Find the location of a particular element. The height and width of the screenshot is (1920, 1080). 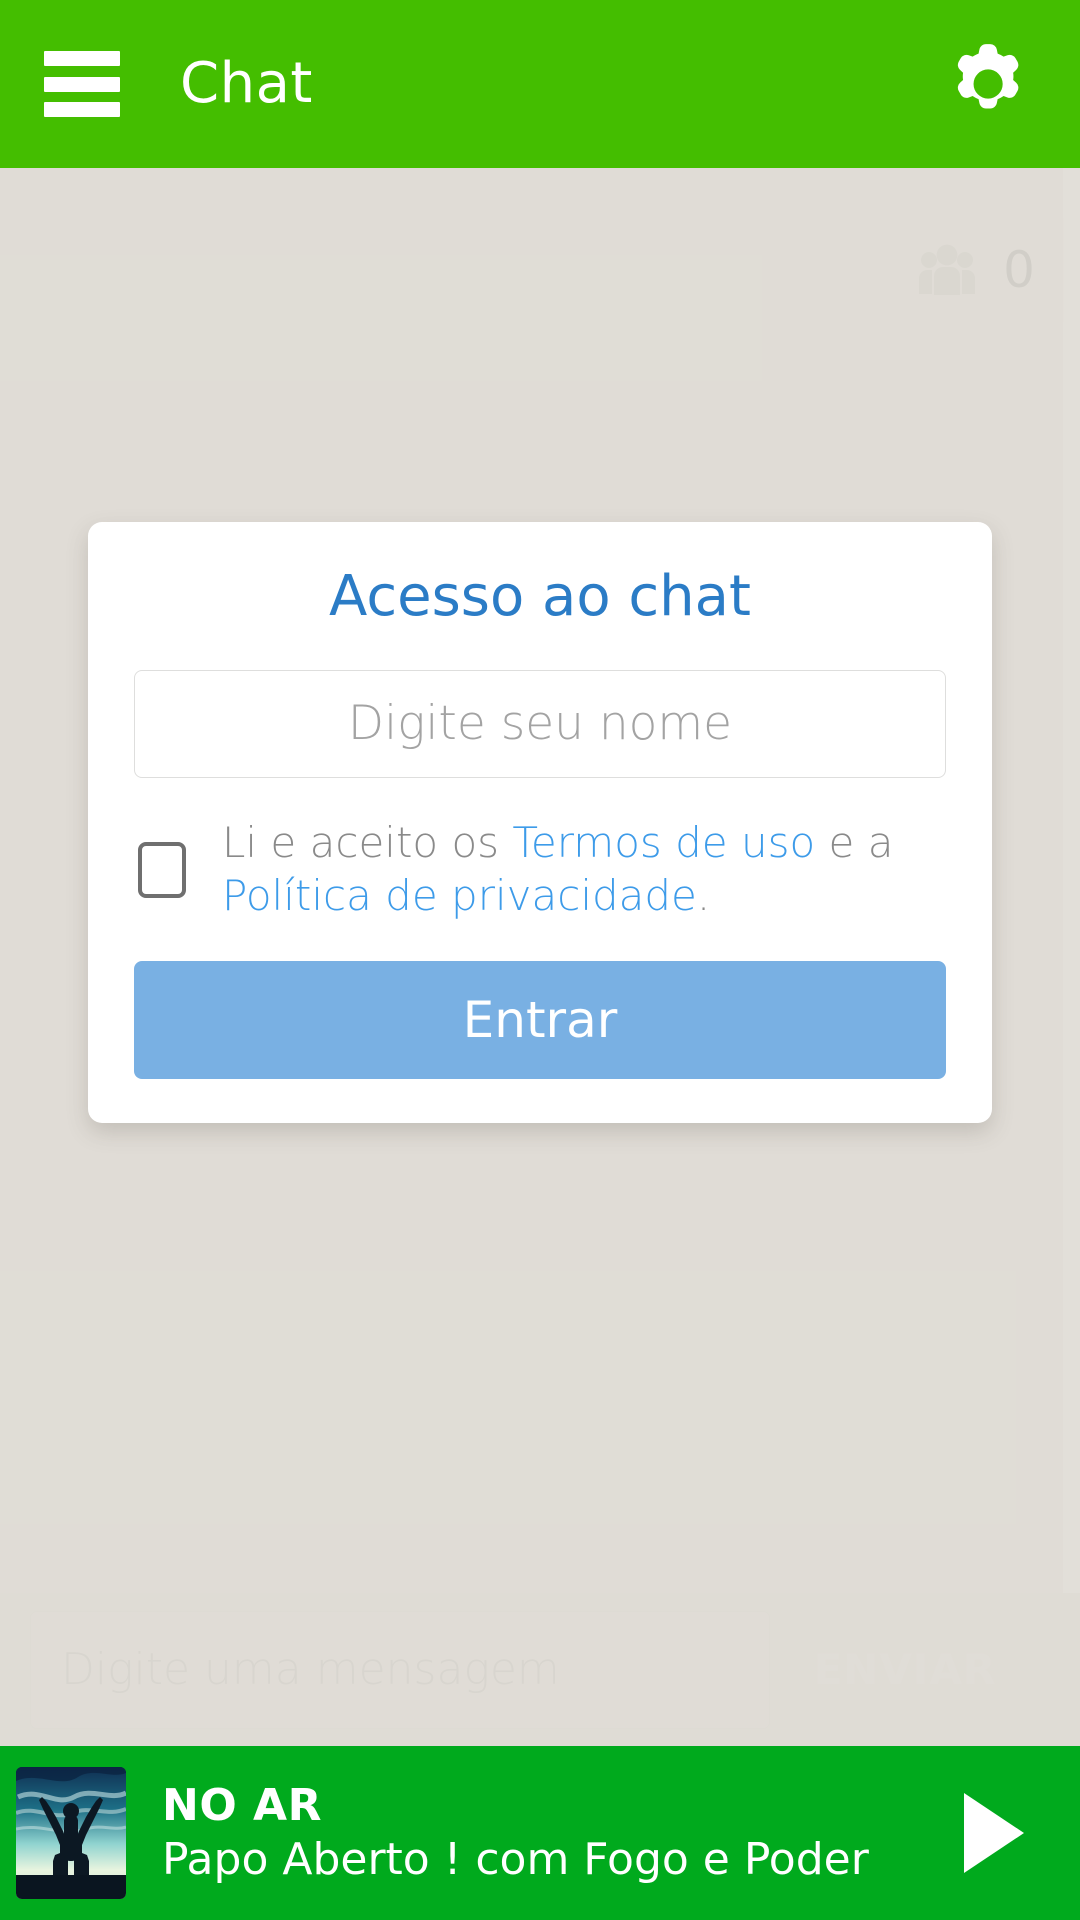

settings-button is located at coordinates (986, 84).